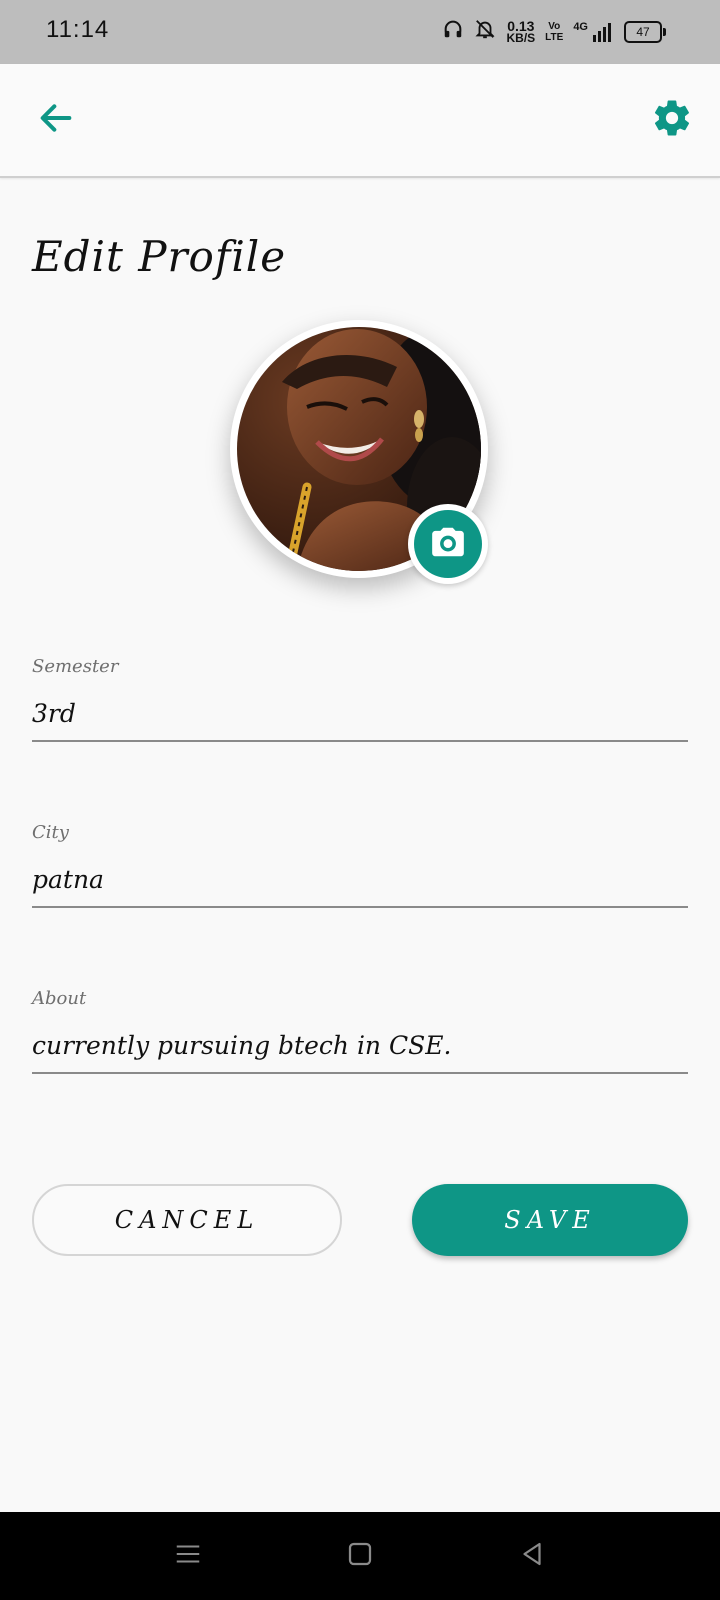  What do you see at coordinates (453, 31) in the screenshot?
I see `headphones-icon` at bounding box center [453, 31].